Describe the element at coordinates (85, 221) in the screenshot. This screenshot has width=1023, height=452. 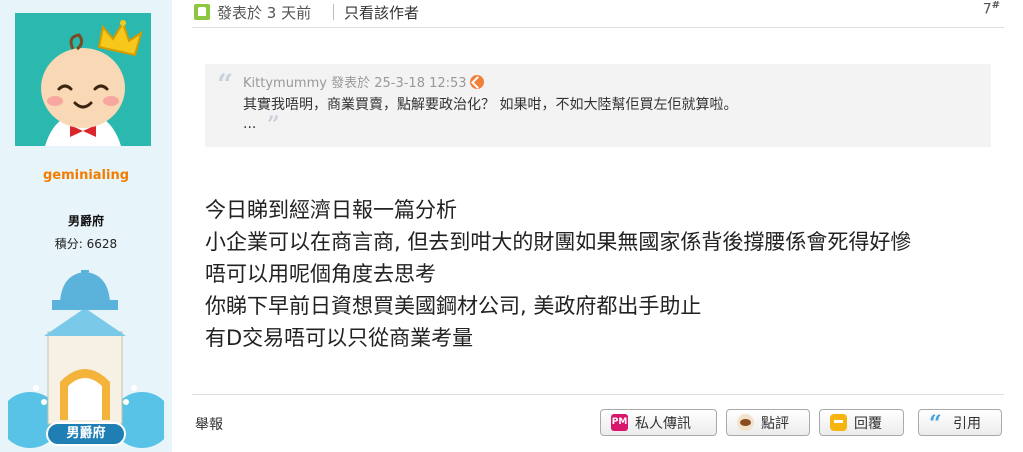
I see `user-rank: 男爵府` at that location.